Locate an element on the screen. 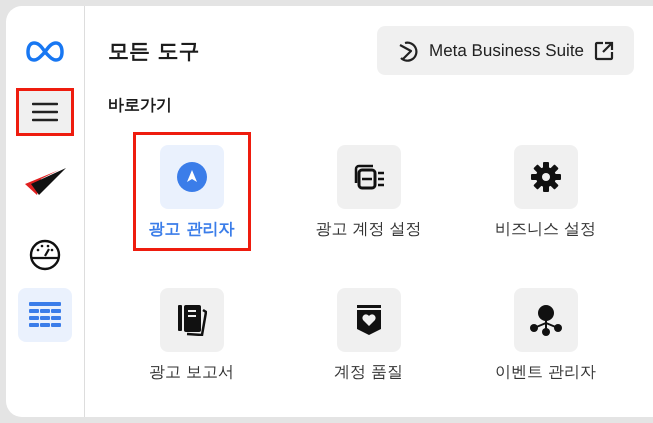  arrow-icon is located at coordinates (45, 182).